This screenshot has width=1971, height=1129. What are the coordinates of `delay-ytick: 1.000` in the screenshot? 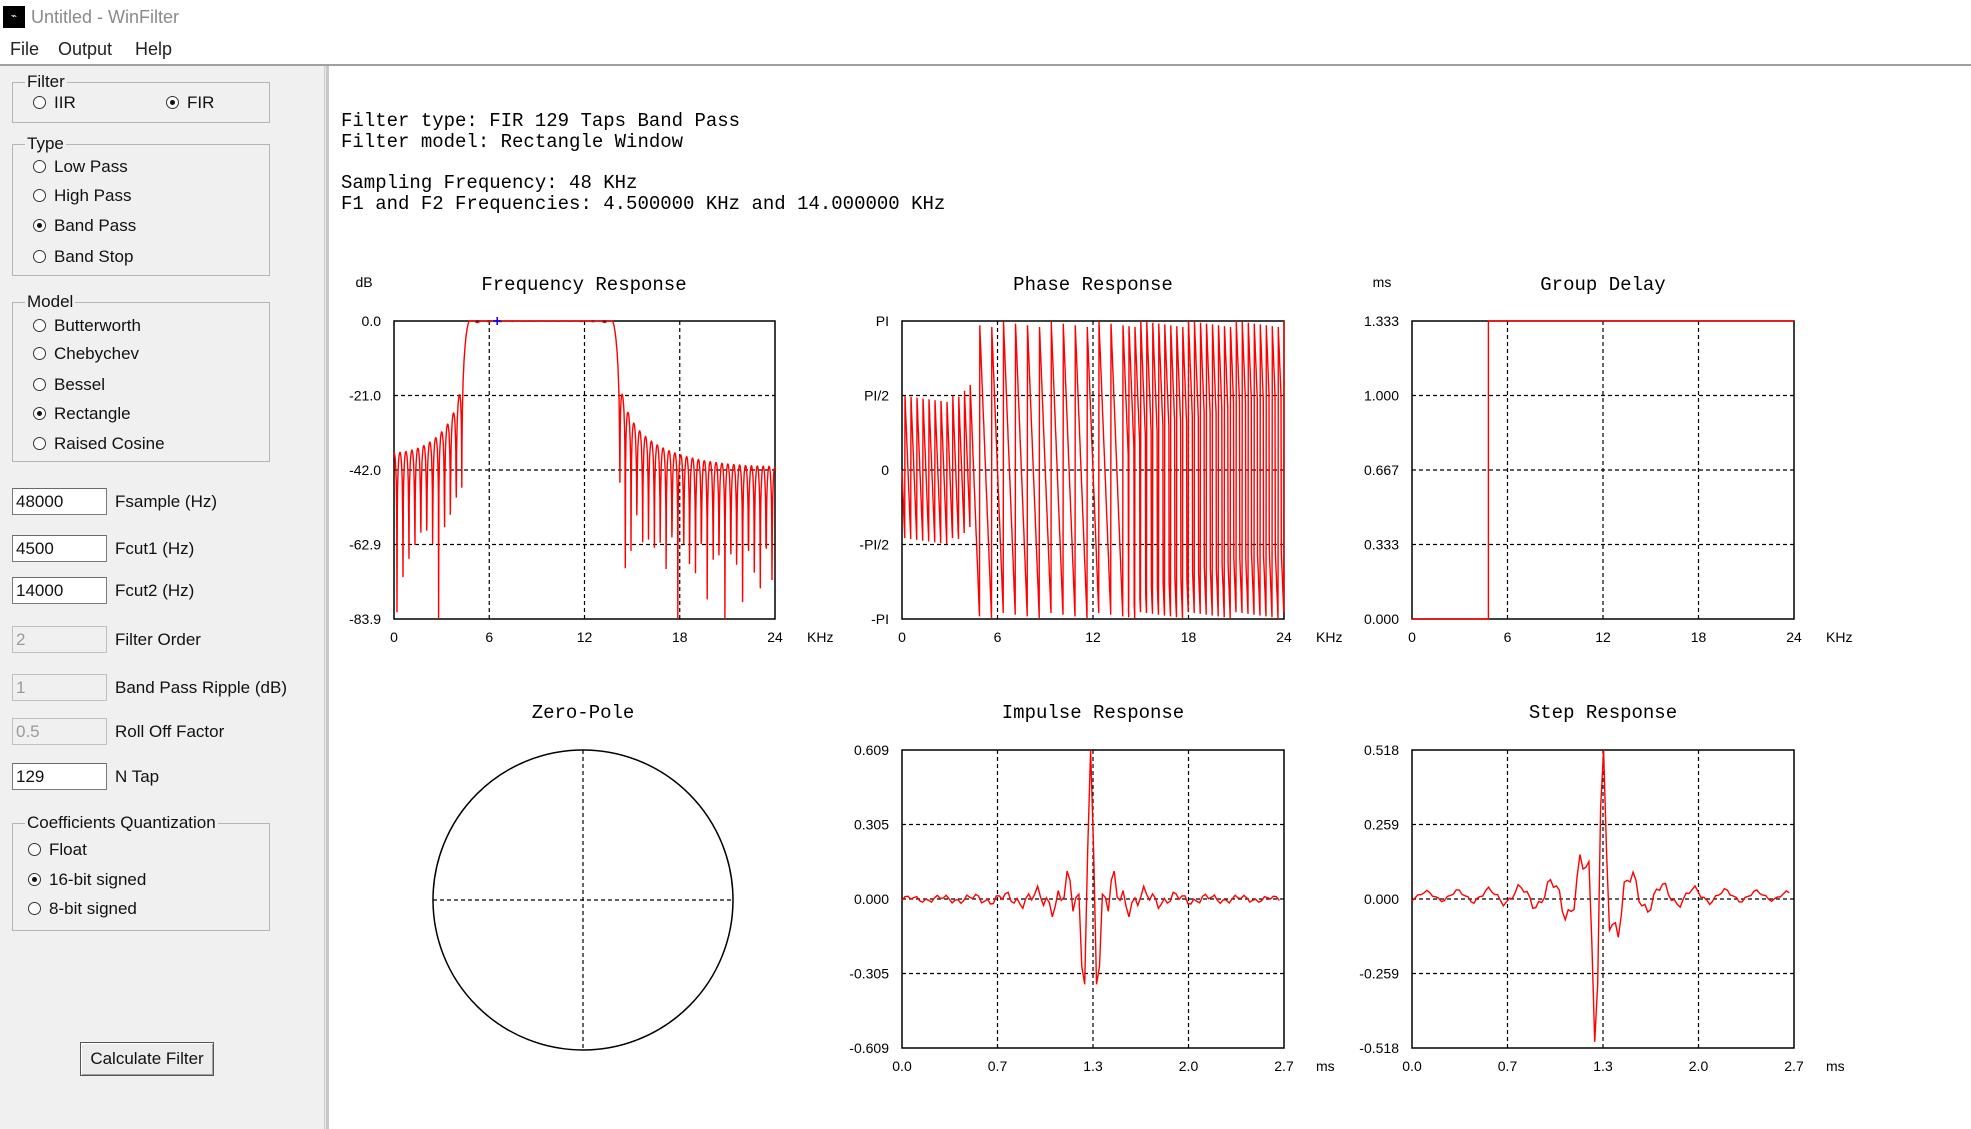 It's located at (1381, 396).